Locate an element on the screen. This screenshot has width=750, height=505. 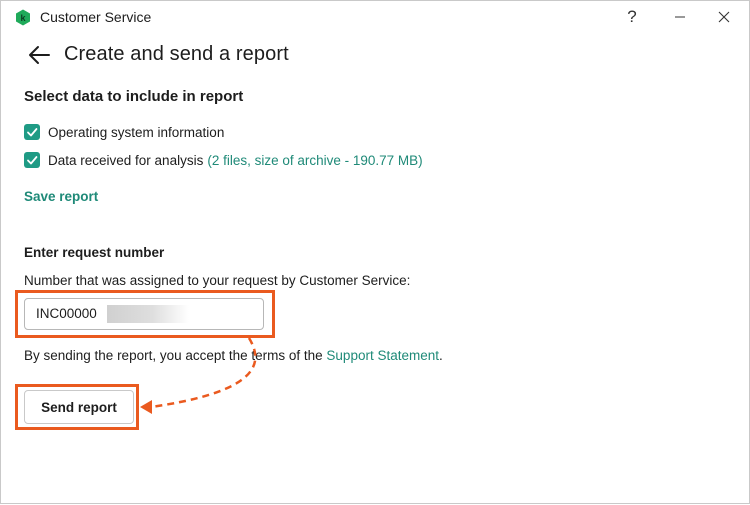
redacted-region is located at coordinates (148, 314).